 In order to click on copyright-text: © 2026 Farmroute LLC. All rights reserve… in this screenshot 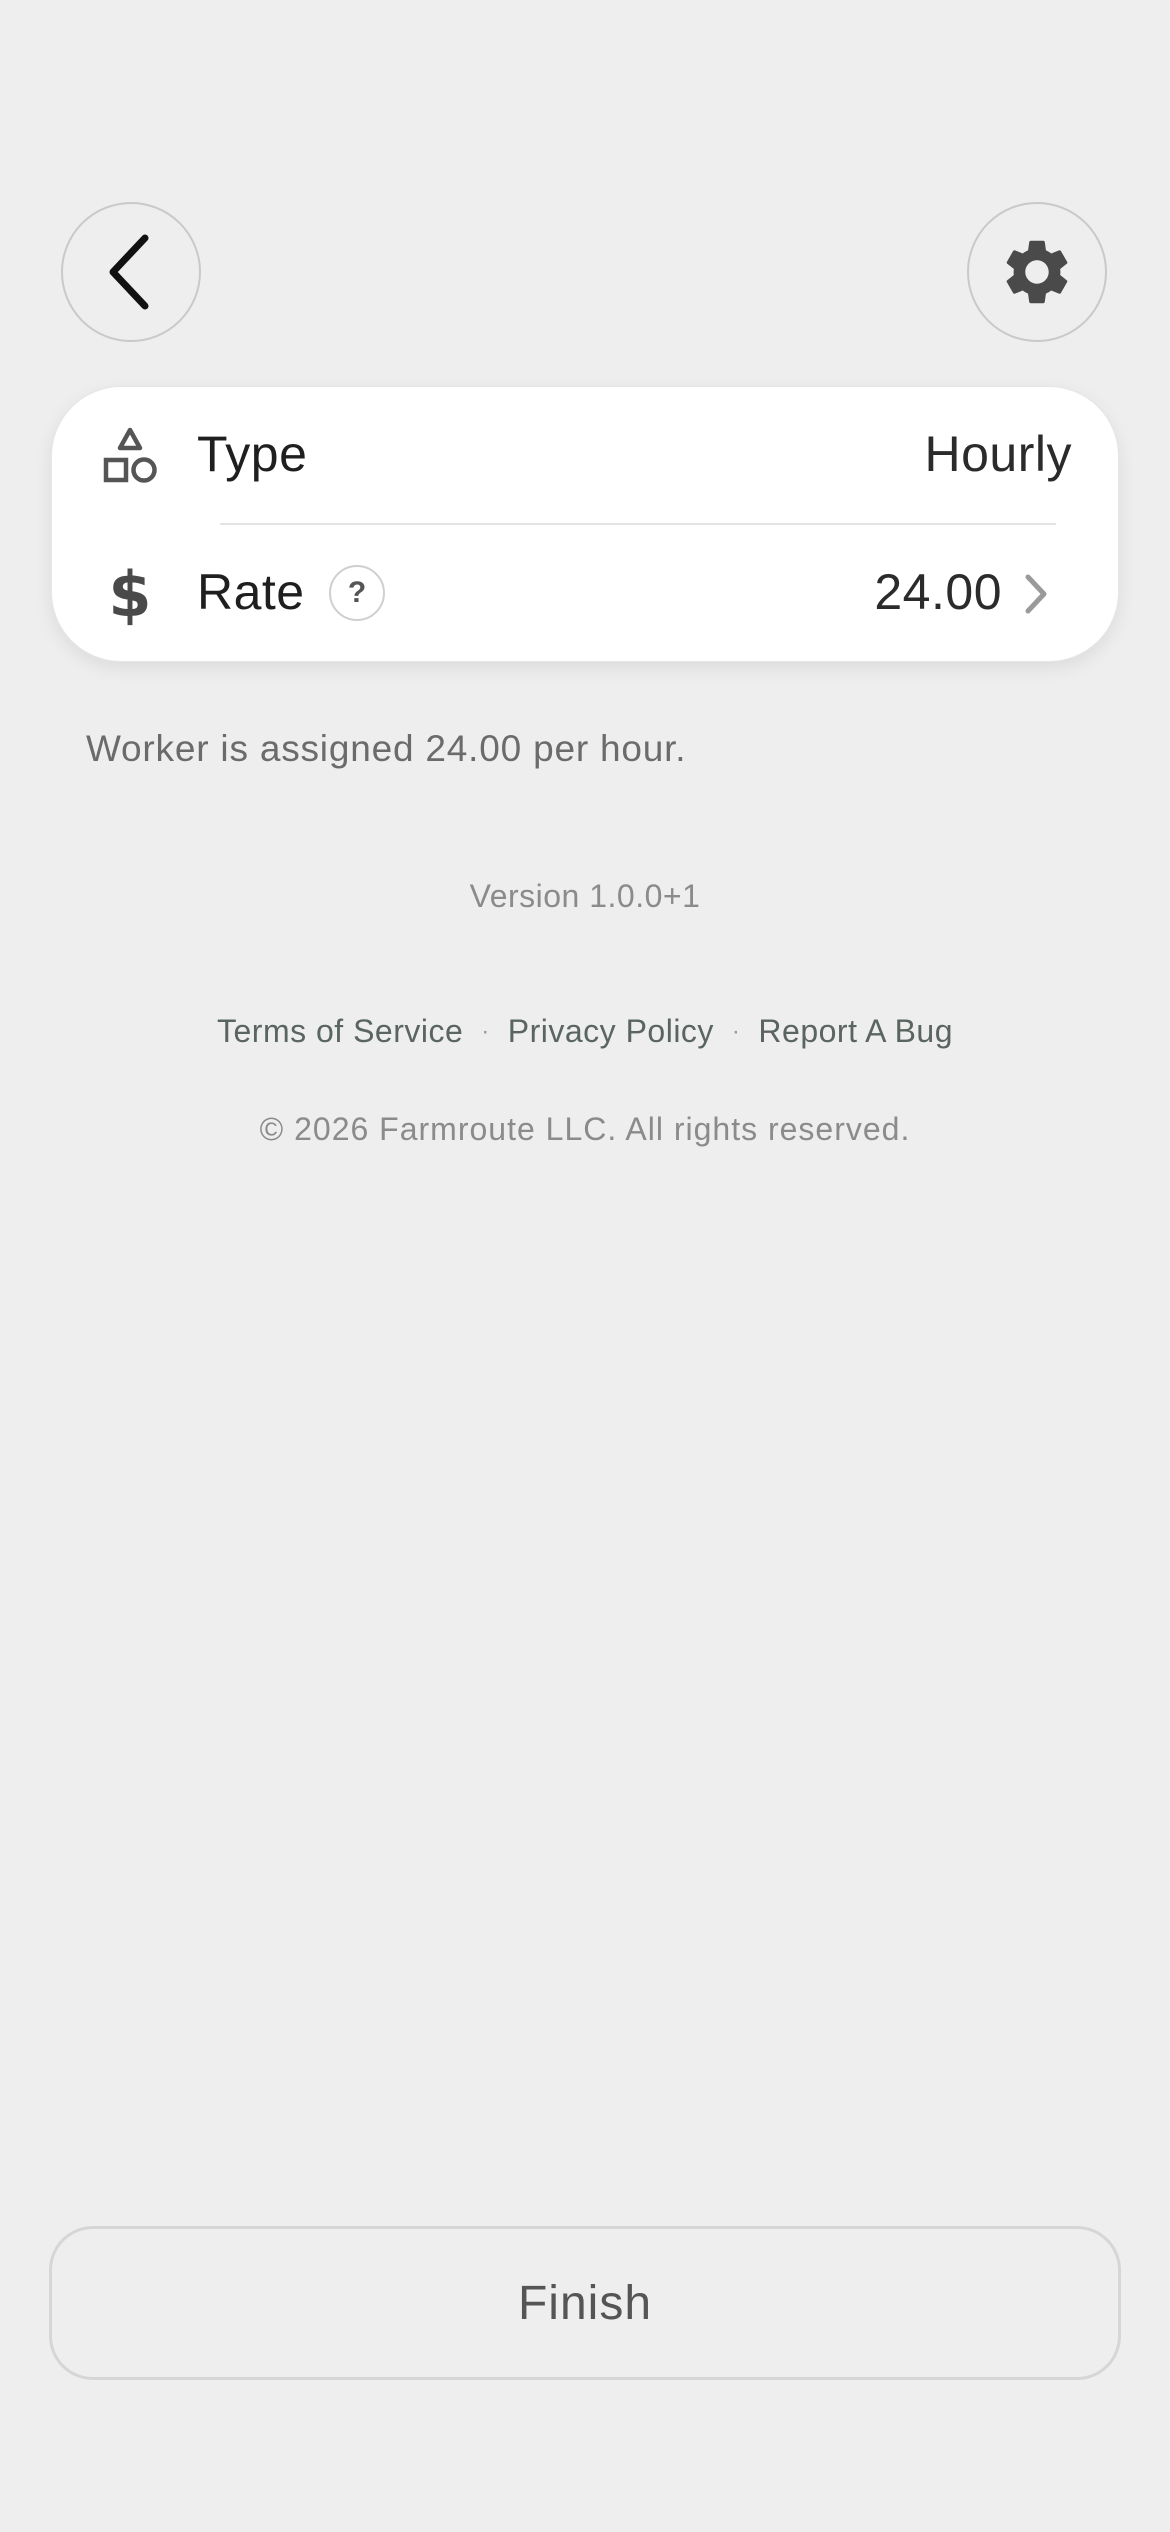, I will do `click(585, 1129)`.